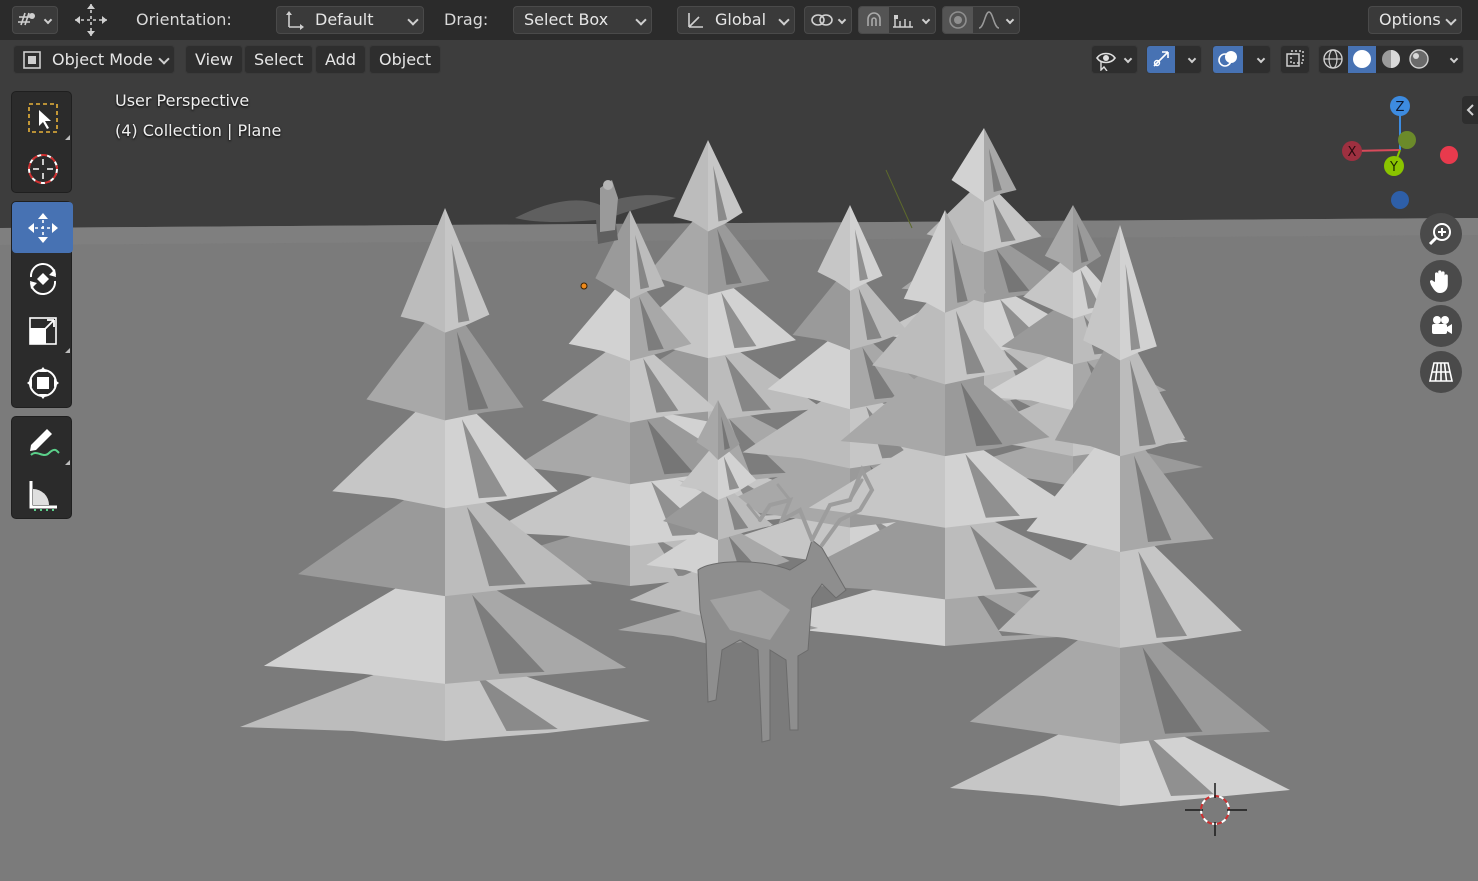  I want to click on select-box-icon, so click(42, 117).